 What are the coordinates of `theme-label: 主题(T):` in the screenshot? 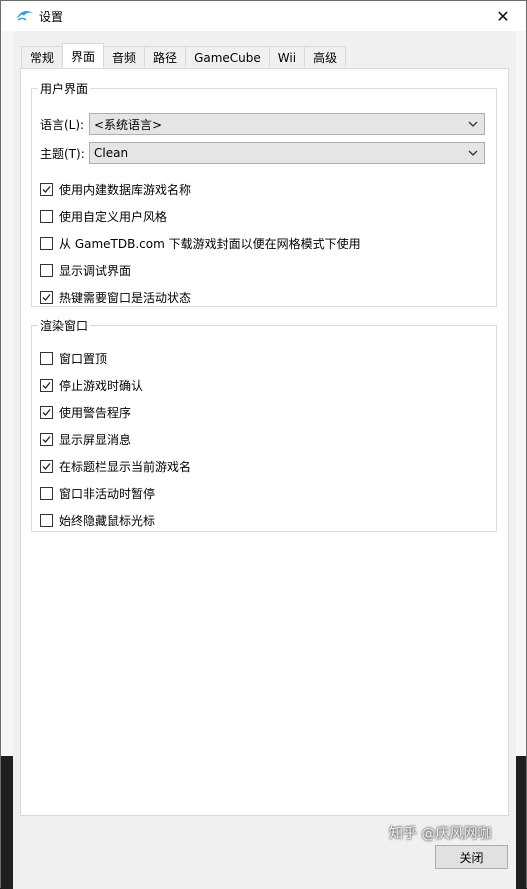 It's located at (62, 154).